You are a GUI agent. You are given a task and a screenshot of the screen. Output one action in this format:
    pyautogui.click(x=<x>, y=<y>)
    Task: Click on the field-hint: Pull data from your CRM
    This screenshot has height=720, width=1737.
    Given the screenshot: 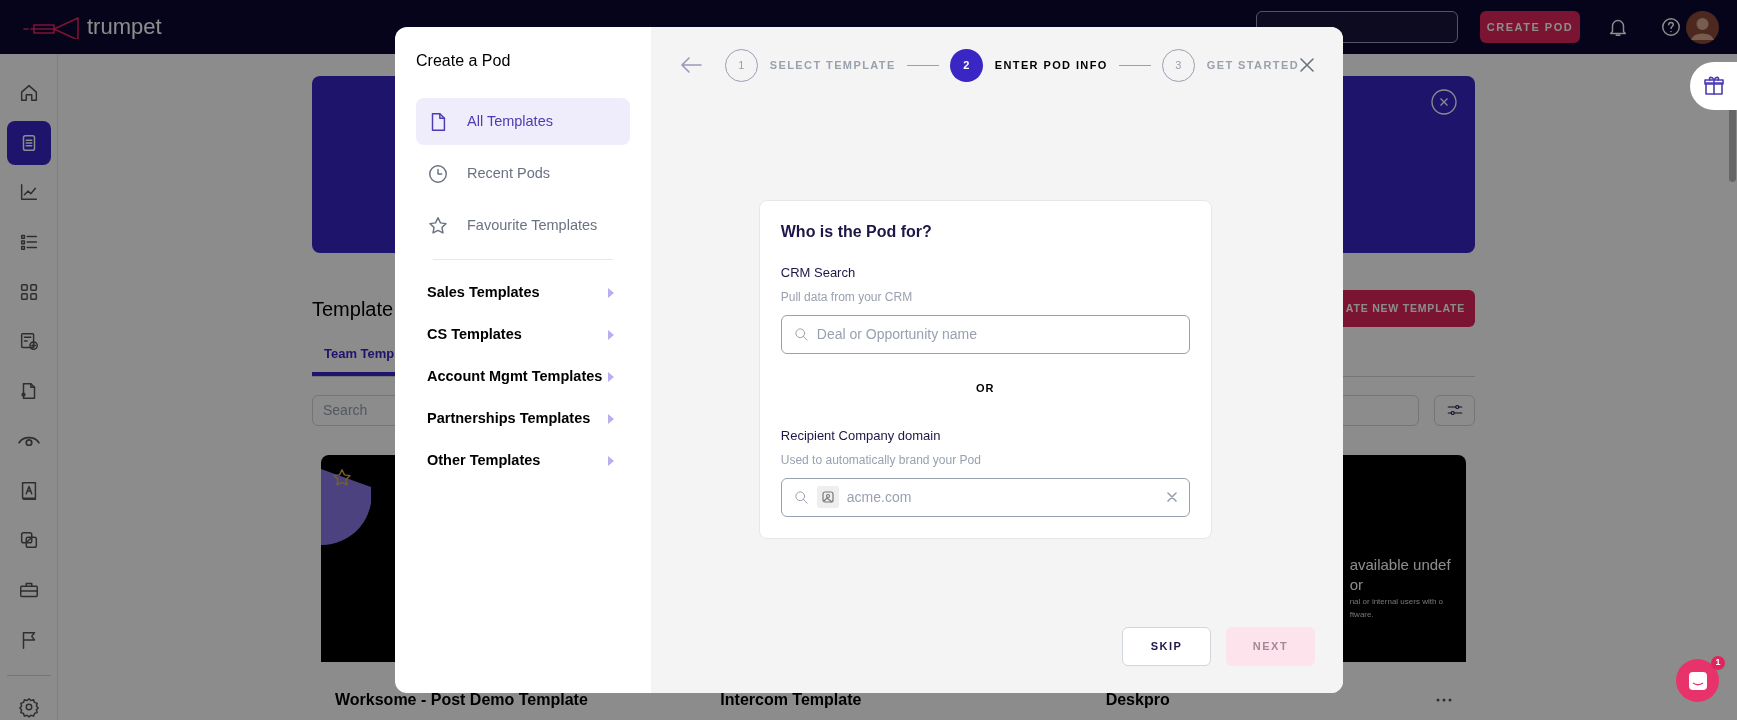 What is the action you would take?
    pyautogui.click(x=847, y=297)
    